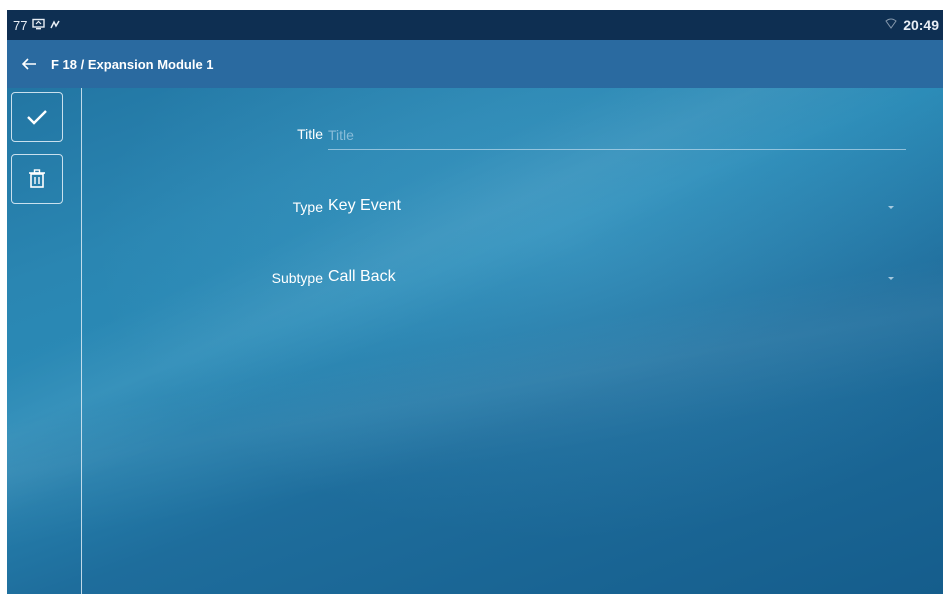 This screenshot has height=594, width=943. What do you see at coordinates (39, 25) in the screenshot?
I see `screen-share-icon` at bounding box center [39, 25].